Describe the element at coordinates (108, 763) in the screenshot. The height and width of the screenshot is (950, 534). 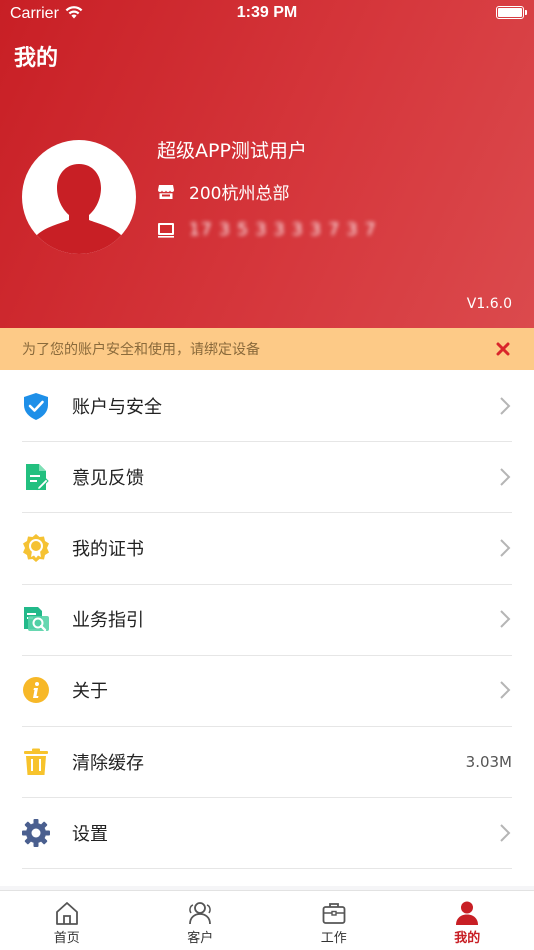
I see `menu-item-label: 清除缓存` at that location.